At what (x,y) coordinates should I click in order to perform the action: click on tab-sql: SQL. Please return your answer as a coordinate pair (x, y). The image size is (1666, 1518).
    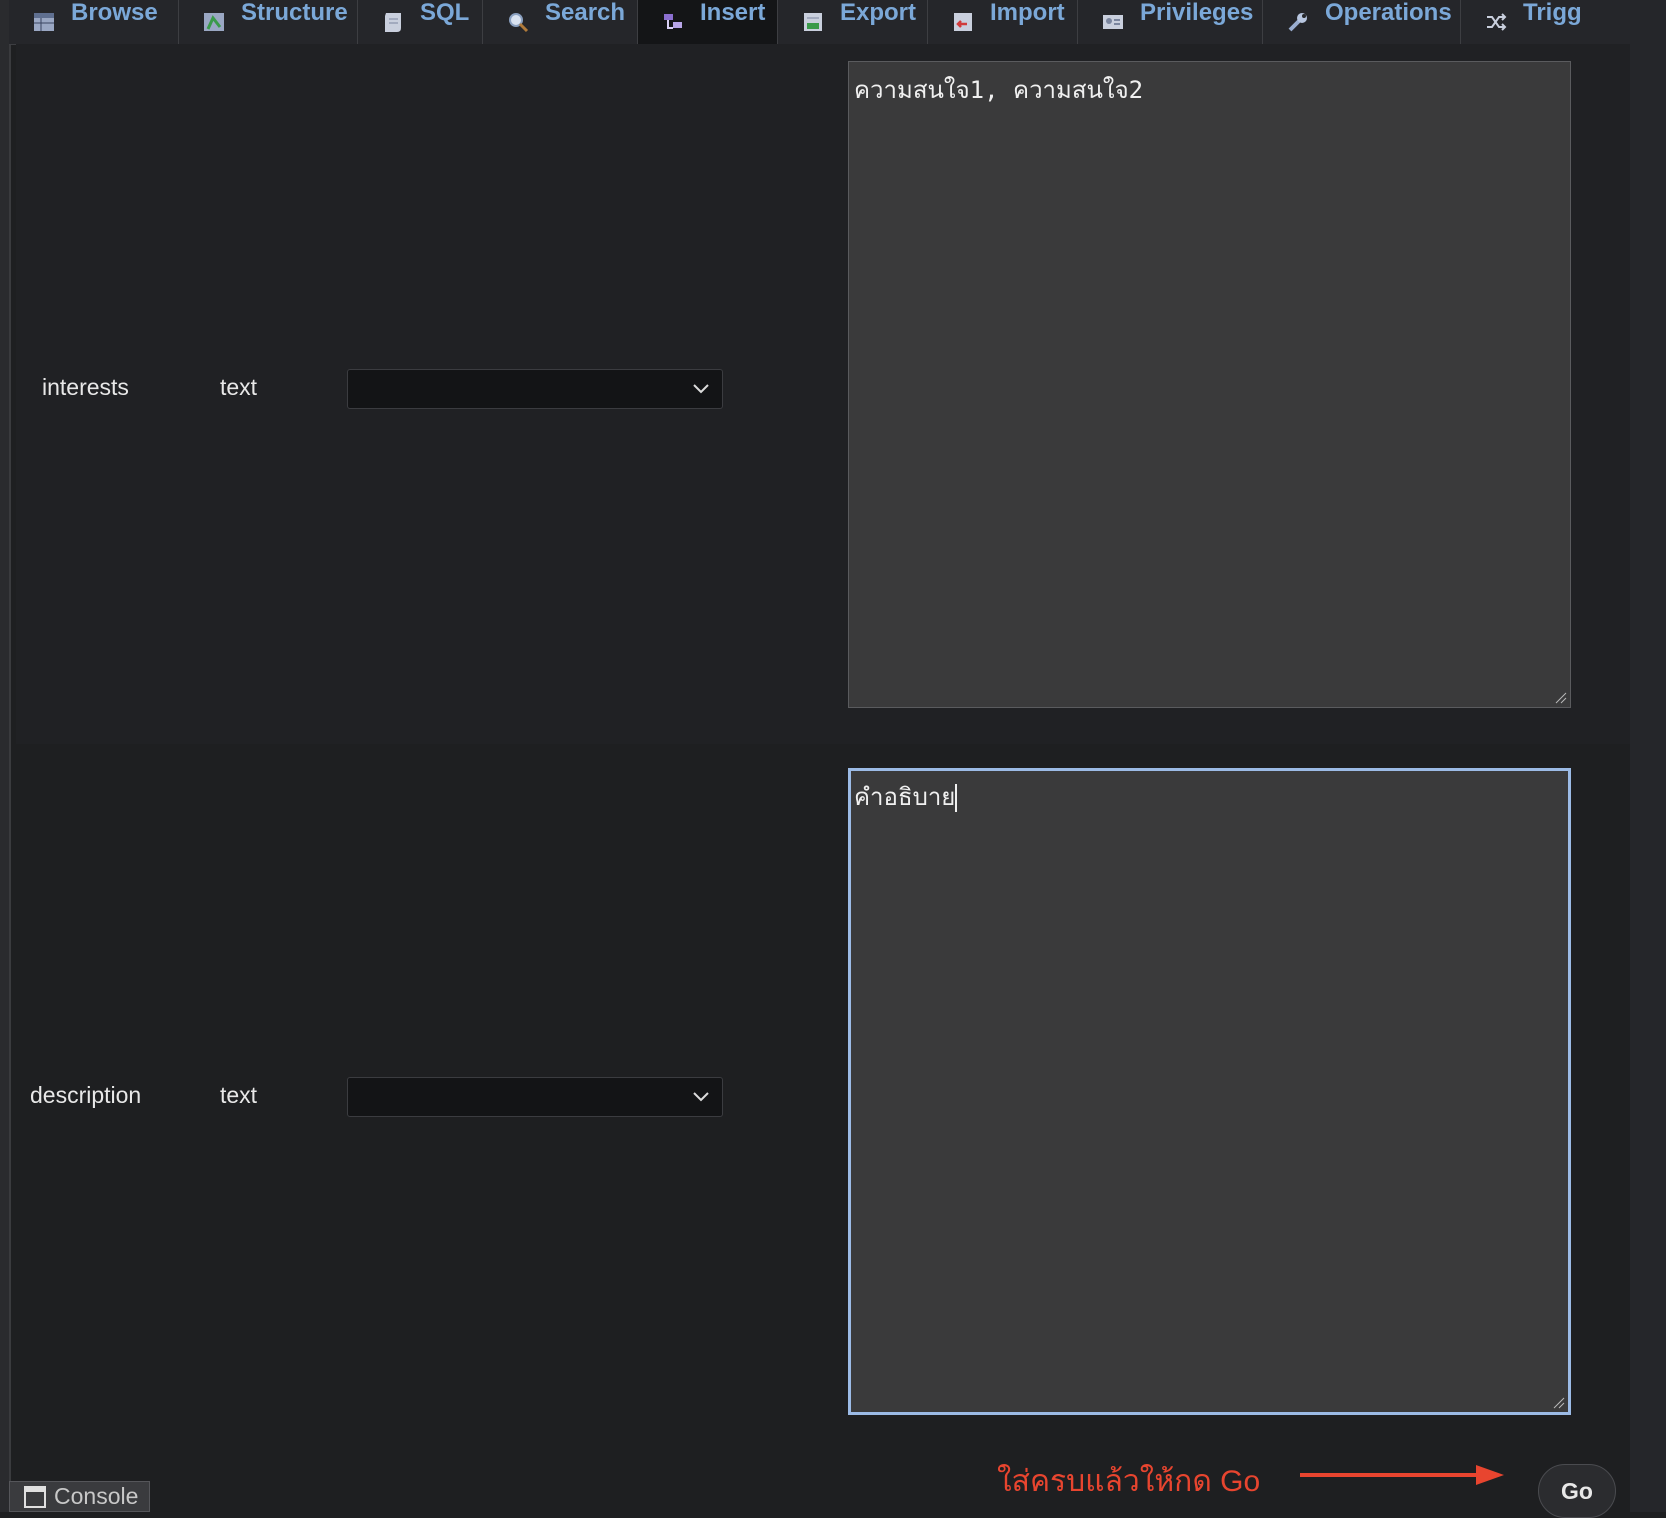
    Looking at the image, I should click on (420, 22).